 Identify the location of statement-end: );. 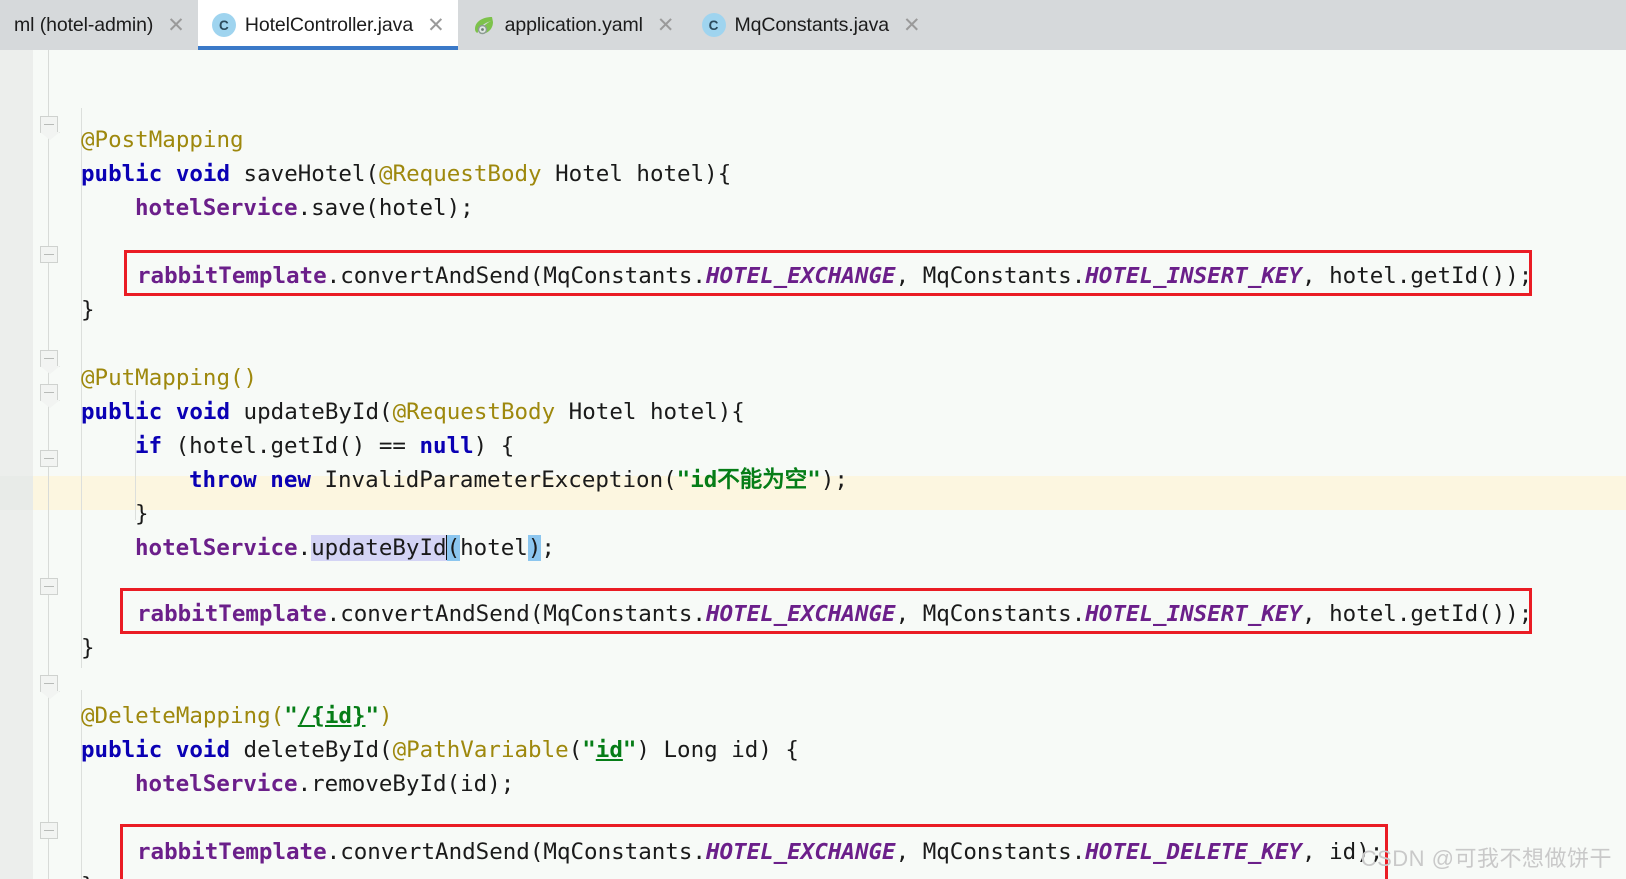
(834, 480).